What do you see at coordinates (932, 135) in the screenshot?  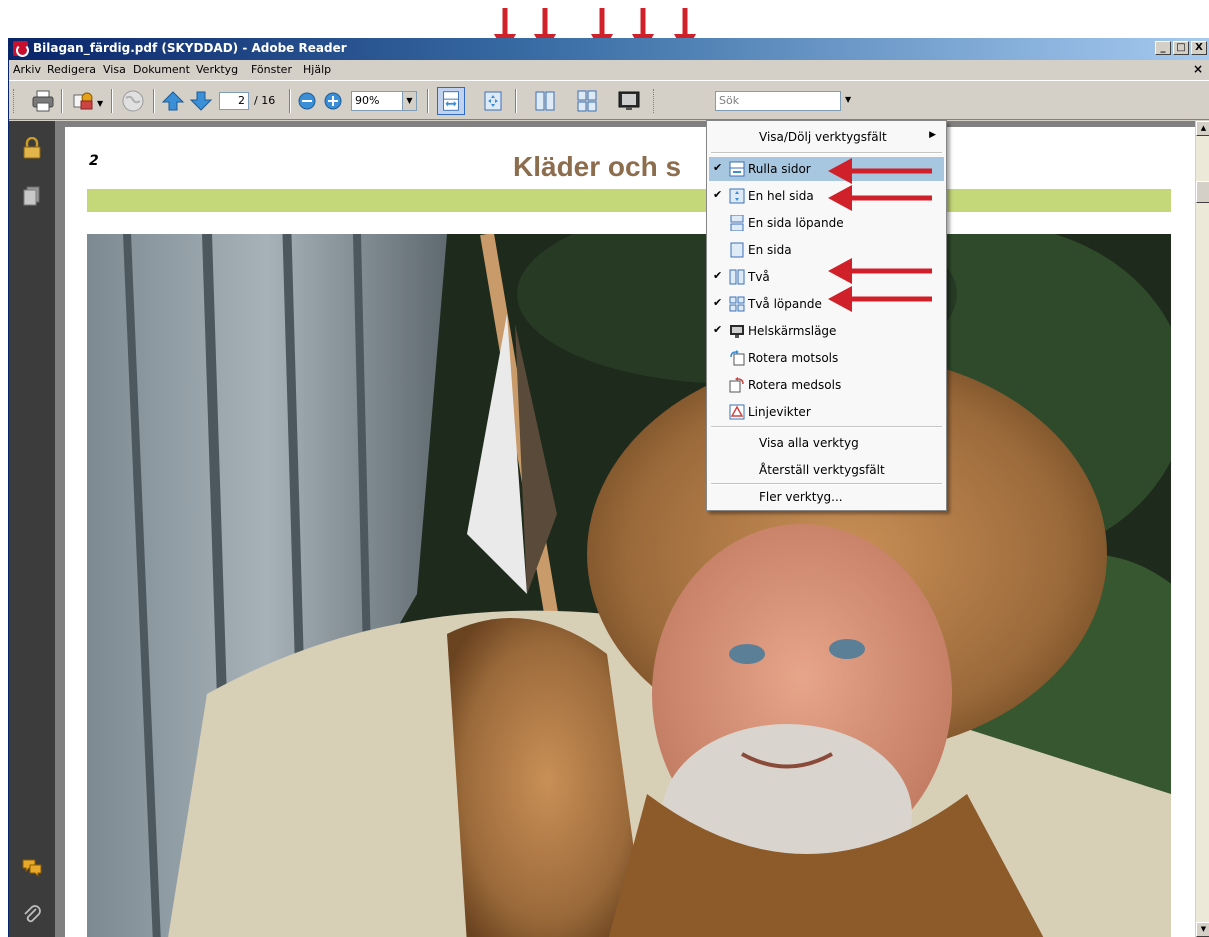 I see `submenu-arrow-icon: ▶` at bounding box center [932, 135].